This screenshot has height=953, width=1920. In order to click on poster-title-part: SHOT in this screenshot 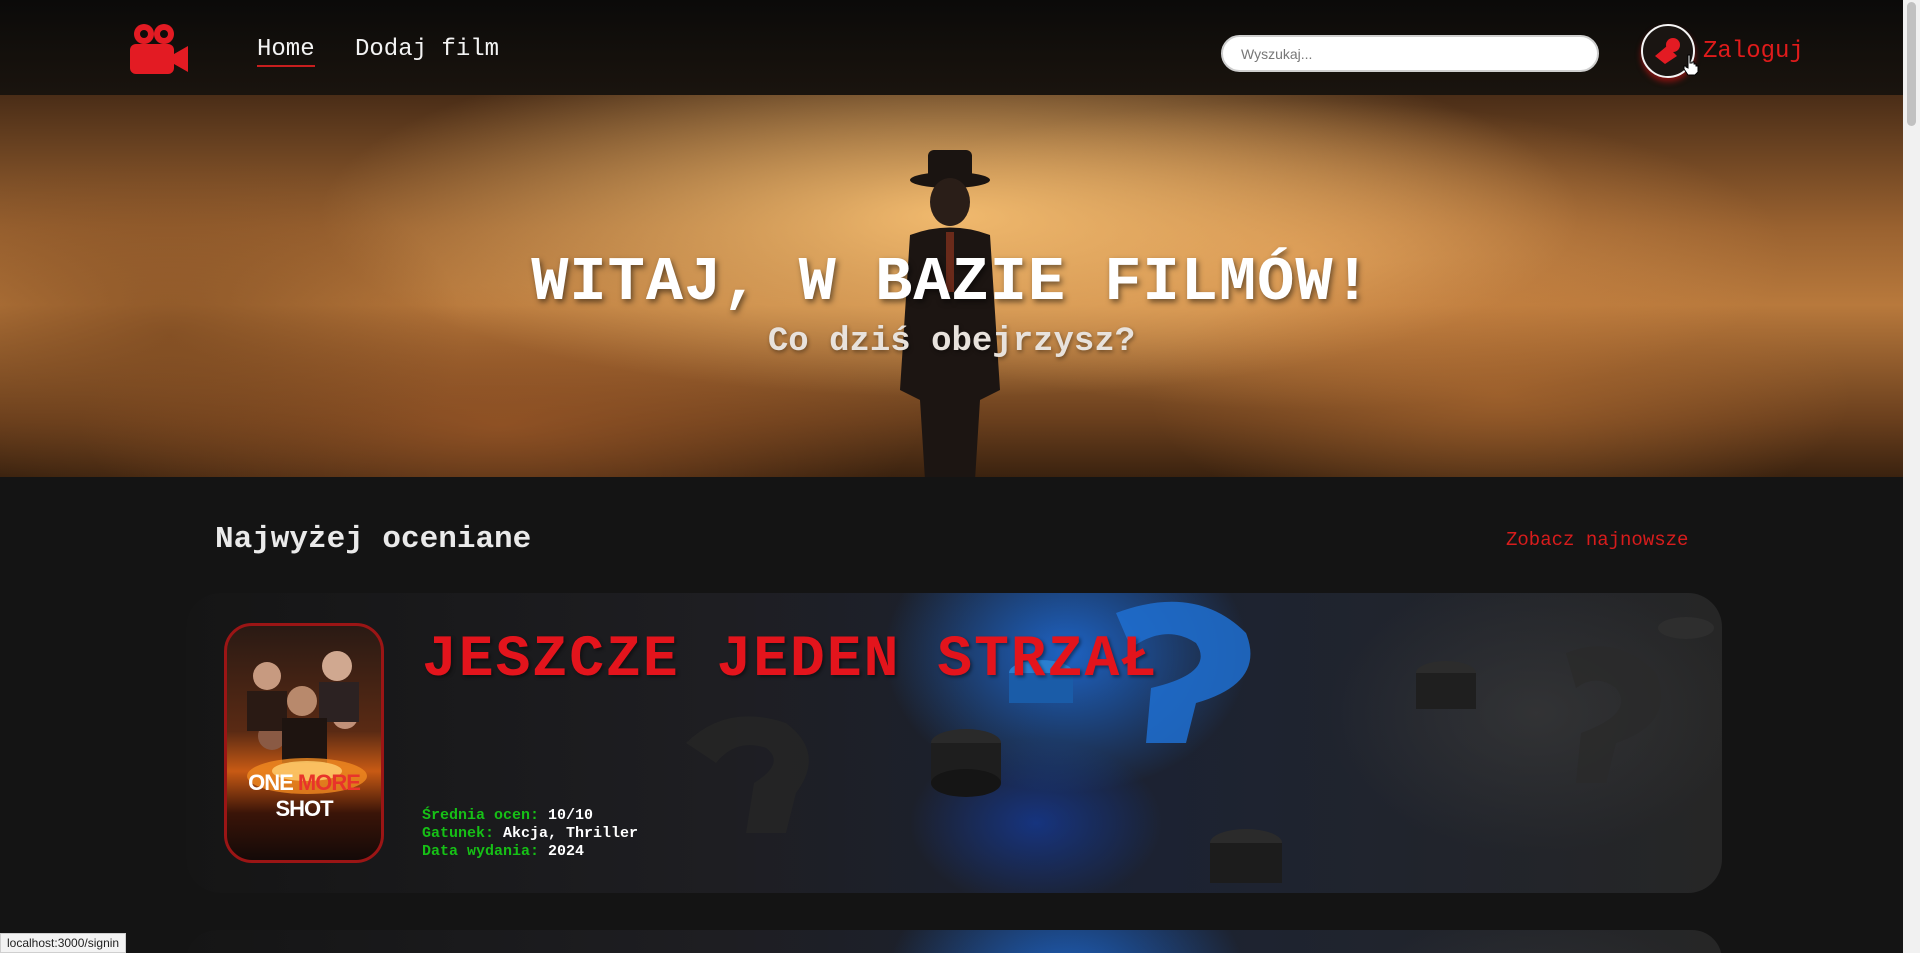, I will do `click(304, 808)`.